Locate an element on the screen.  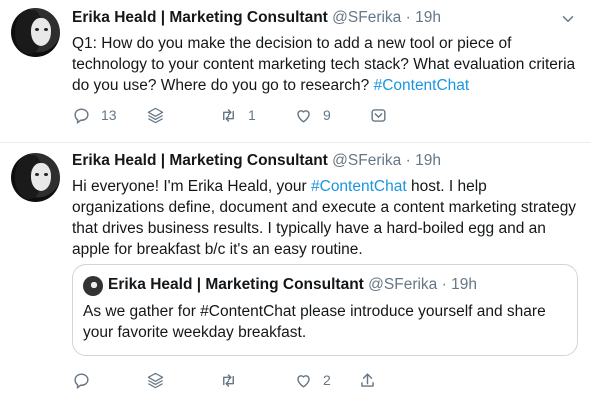
quoted-handle: @SFerika is located at coordinates (403, 284).